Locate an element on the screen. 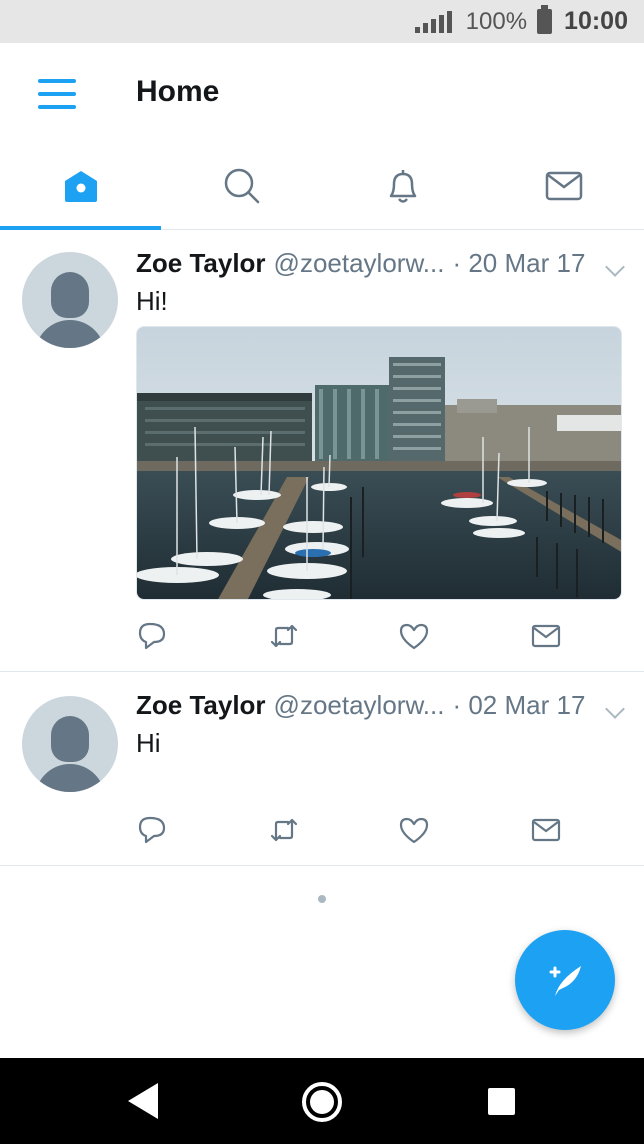 Image resolution: width=644 pixels, height=1144 pixels. bell-icon is located at coordinates (402, 186).